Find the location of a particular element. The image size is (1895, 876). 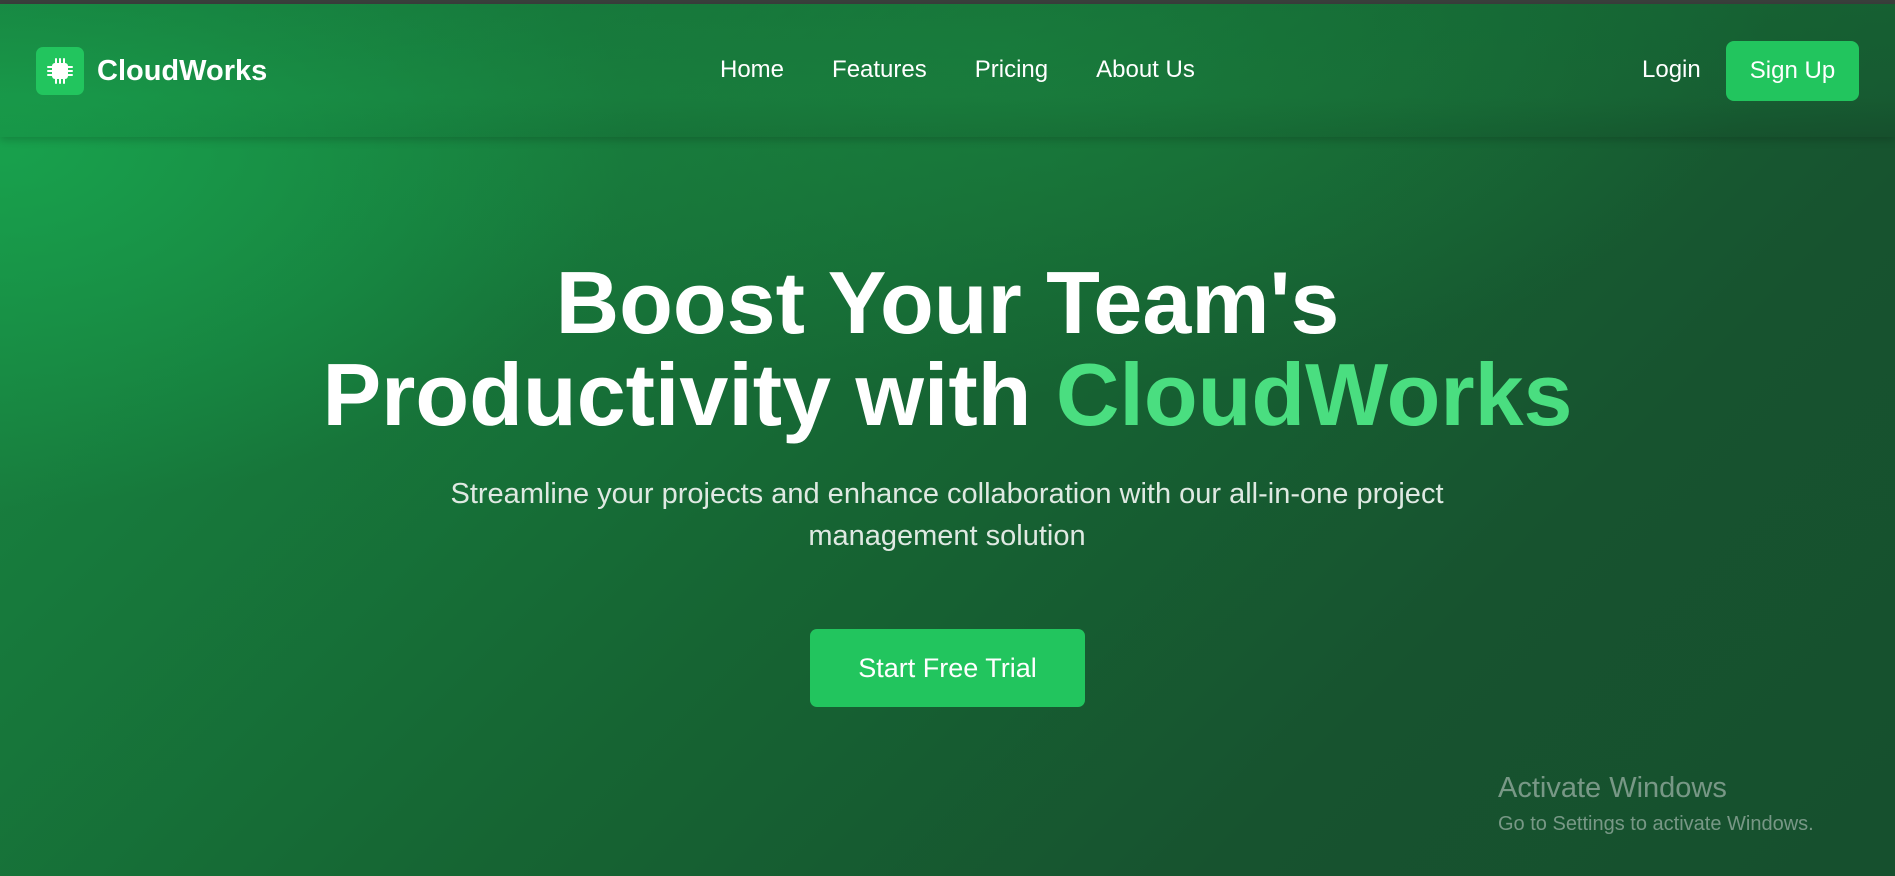

brand-name: CloudWorks is located at coordinates (182, 70).